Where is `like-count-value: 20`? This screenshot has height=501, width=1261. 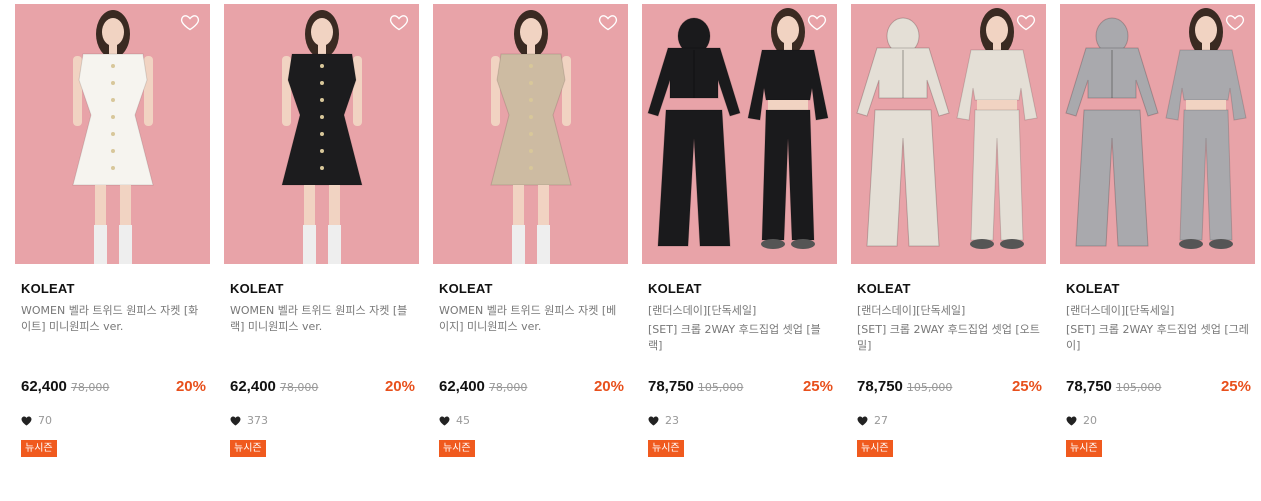
like-count-value: 20 is located at coordinates (1090, 420).